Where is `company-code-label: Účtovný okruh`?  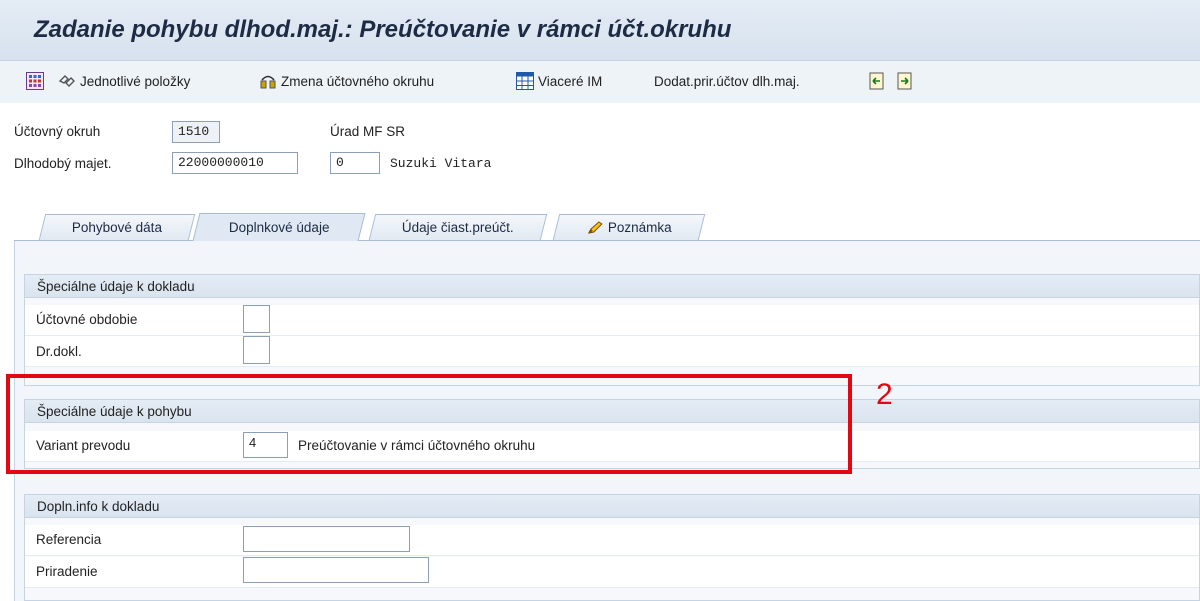
company-code-label: Účtovný okruh is located at coordinates (57, 131).